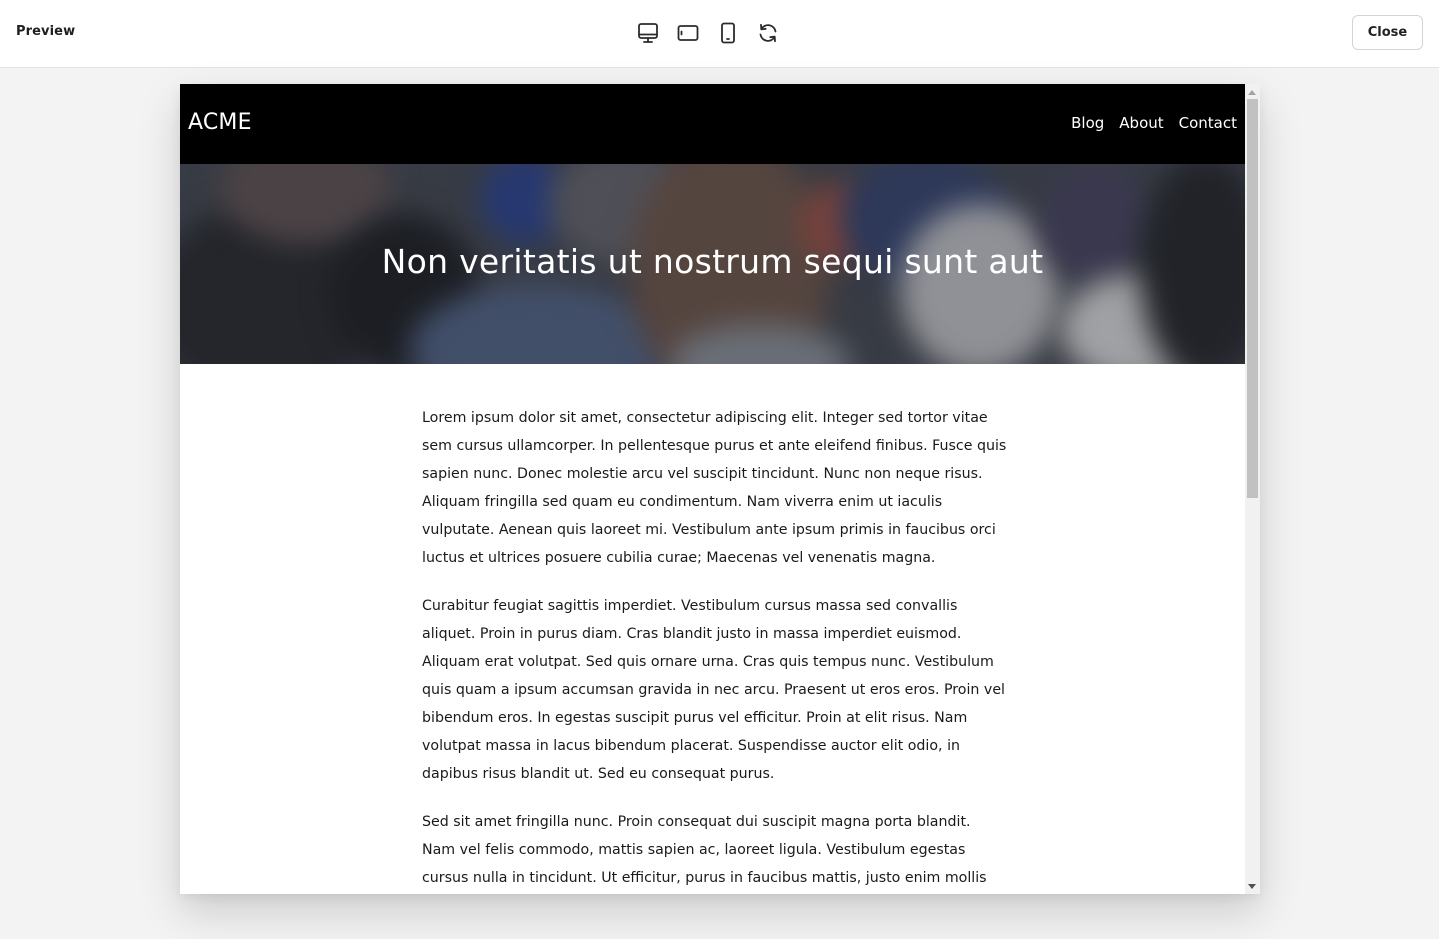 This screenshot has height=939, width=1439. I want to click on desktop-view-button, so click(648, 33).